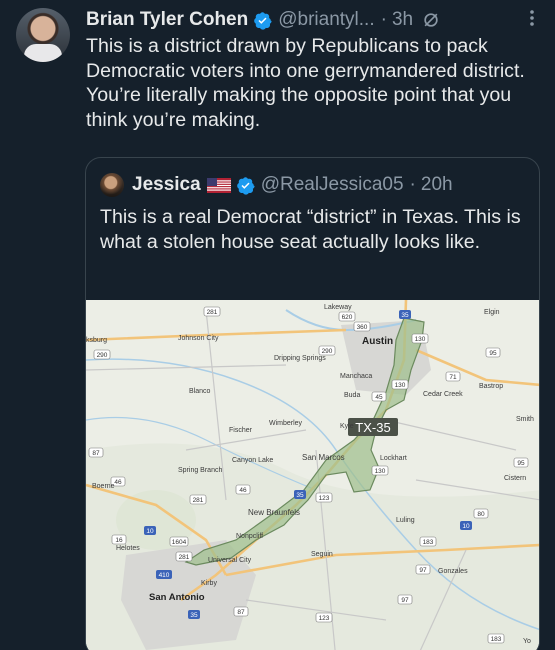 The image size is (555, 650). I want to click on route-shield: 95, so click(521, 462).